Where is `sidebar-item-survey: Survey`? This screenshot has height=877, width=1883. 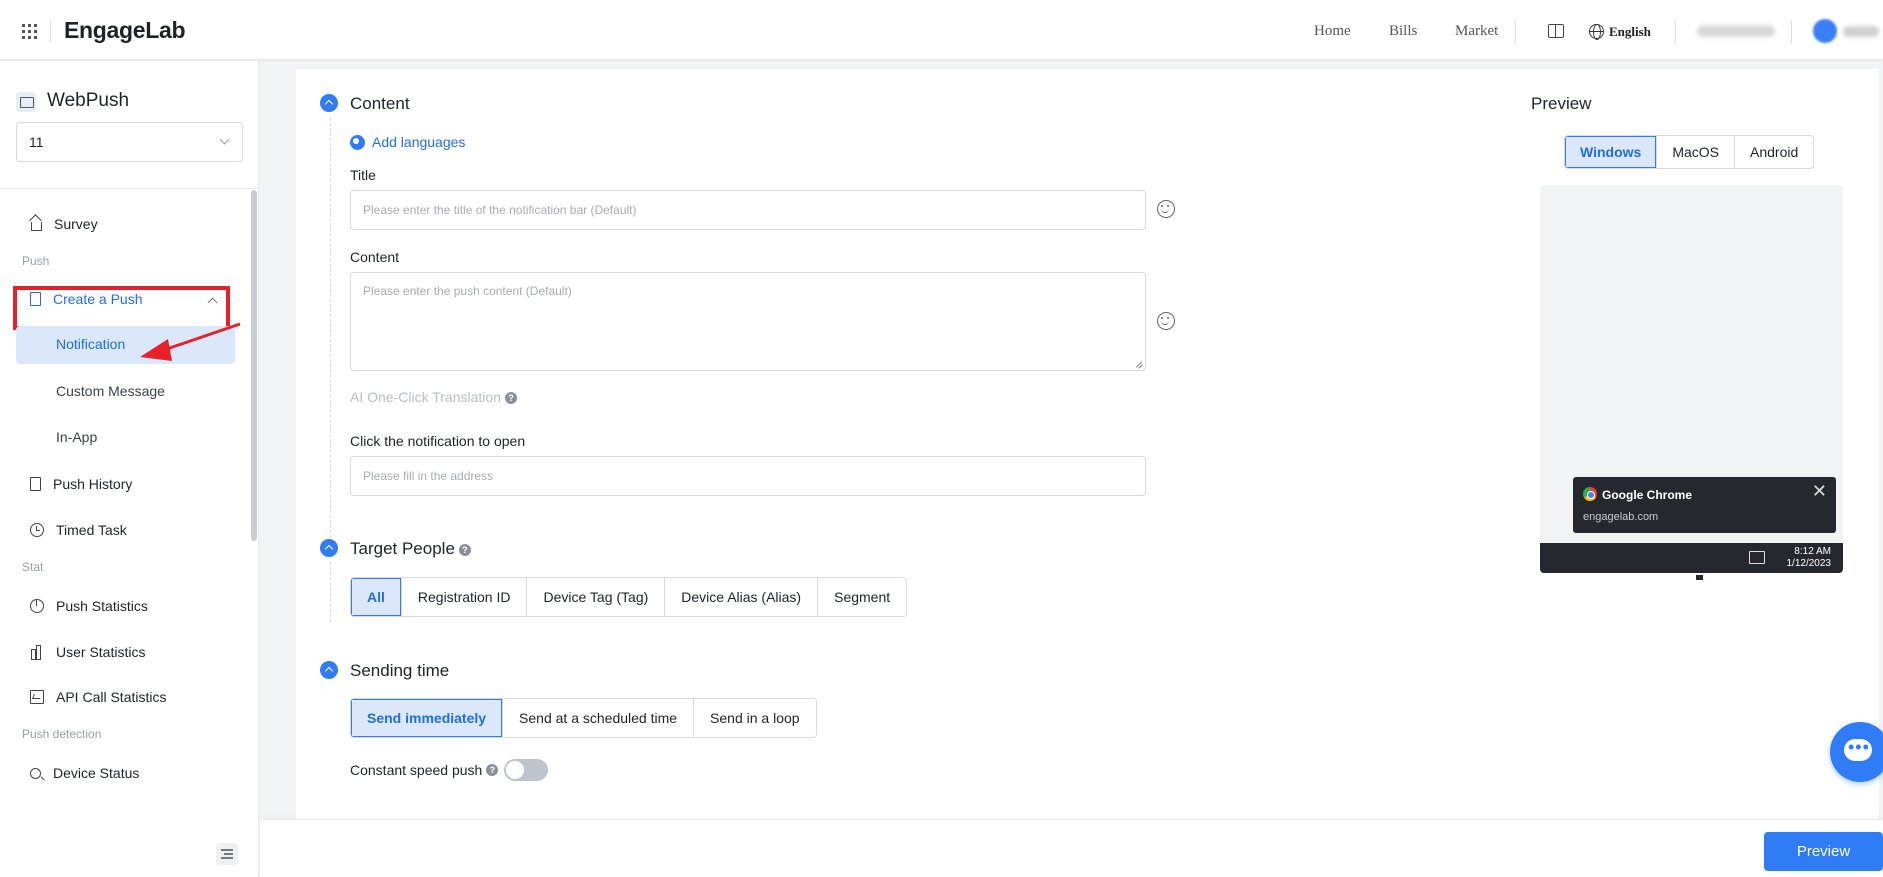 sidebar-item-survey: Survey is located at coordinates (64, 224).